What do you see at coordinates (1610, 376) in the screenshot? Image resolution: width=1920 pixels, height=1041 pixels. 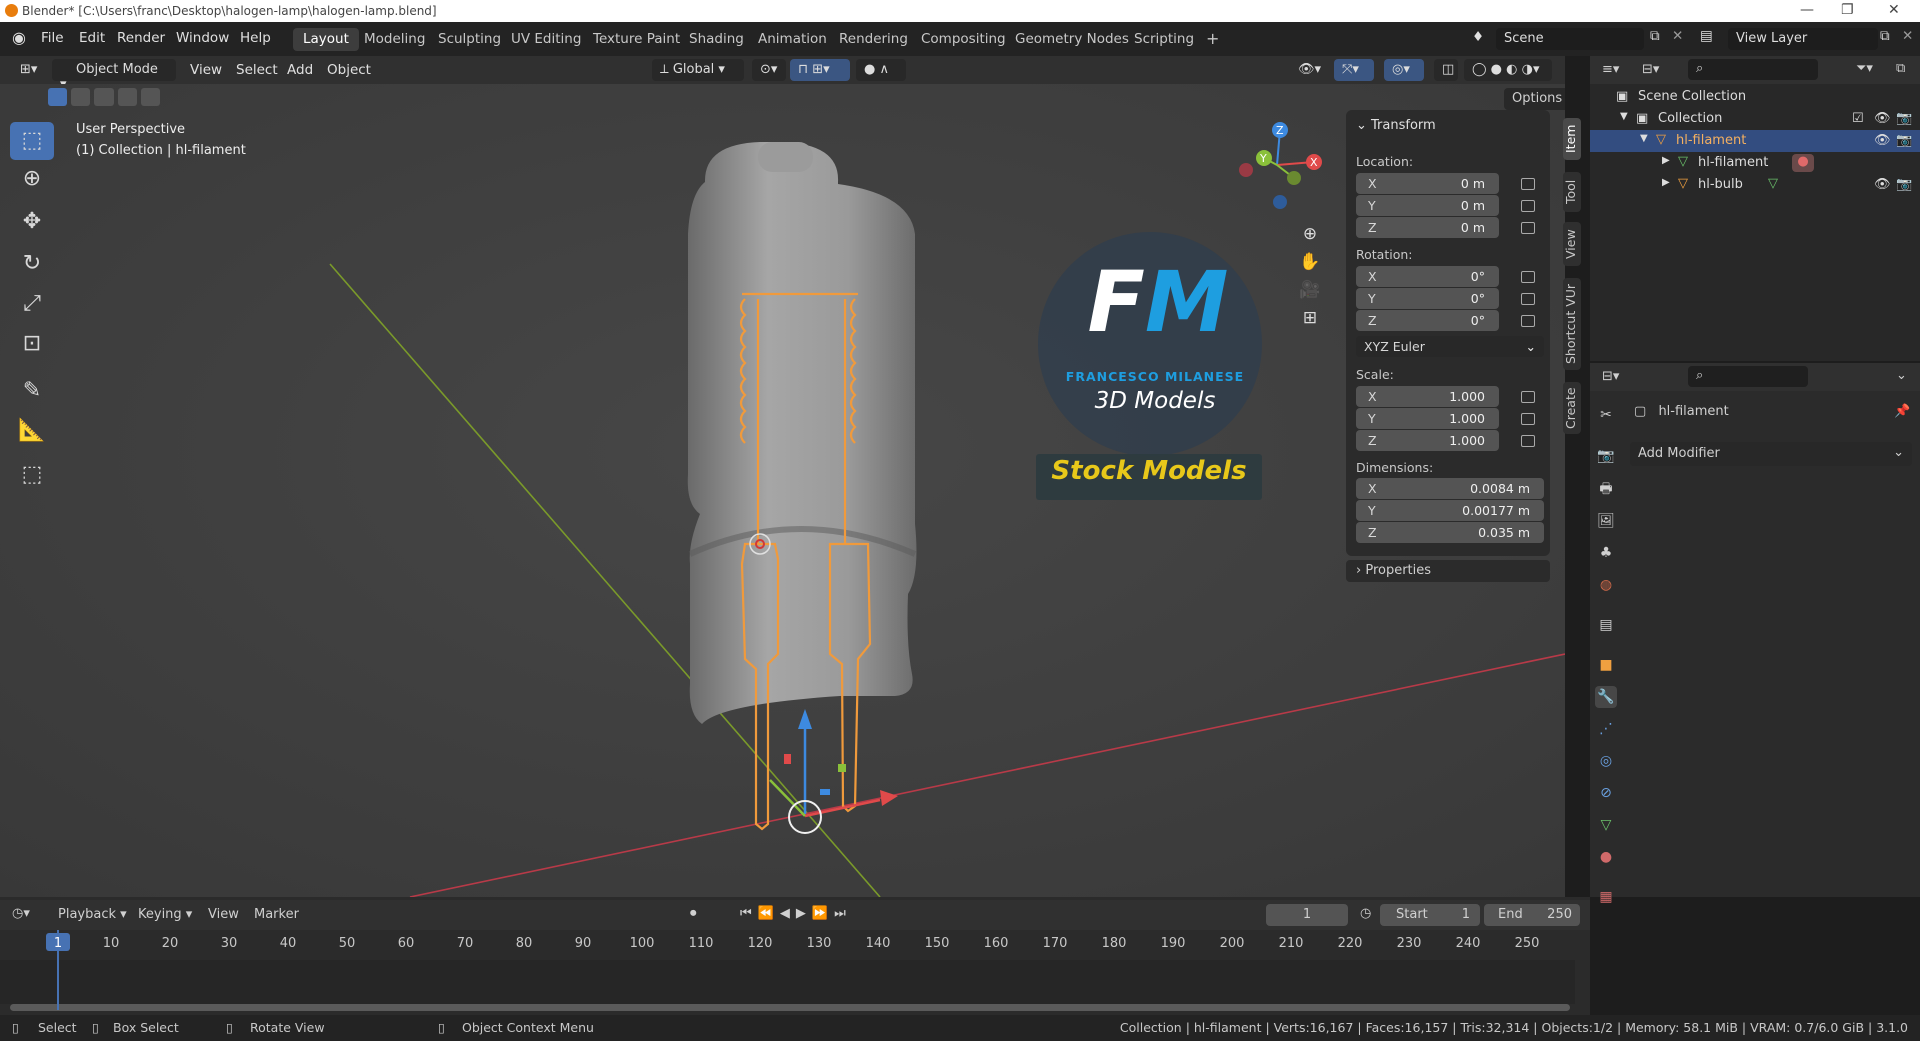 I see `properties-editor-icon: ⊟▾` at bounding box center [1610, 376].